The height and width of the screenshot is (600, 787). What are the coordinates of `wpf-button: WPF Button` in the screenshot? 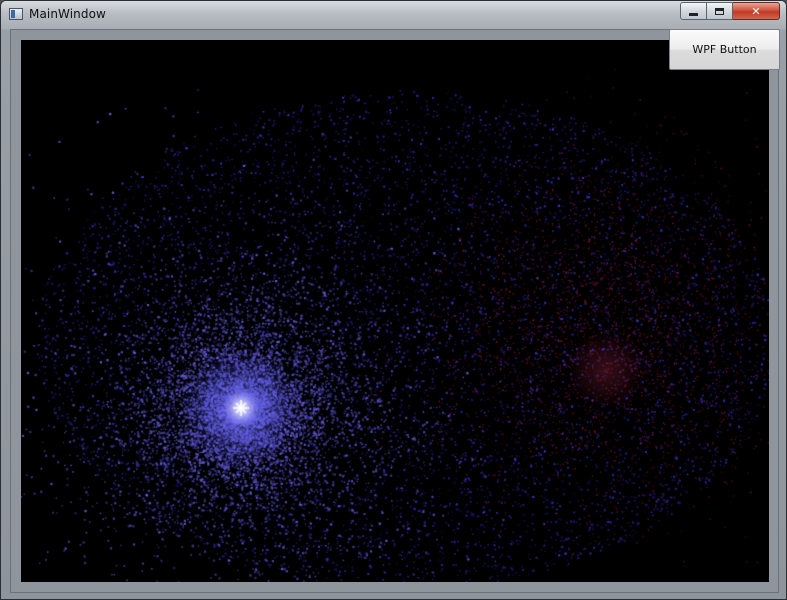 It's located at (724, 49).